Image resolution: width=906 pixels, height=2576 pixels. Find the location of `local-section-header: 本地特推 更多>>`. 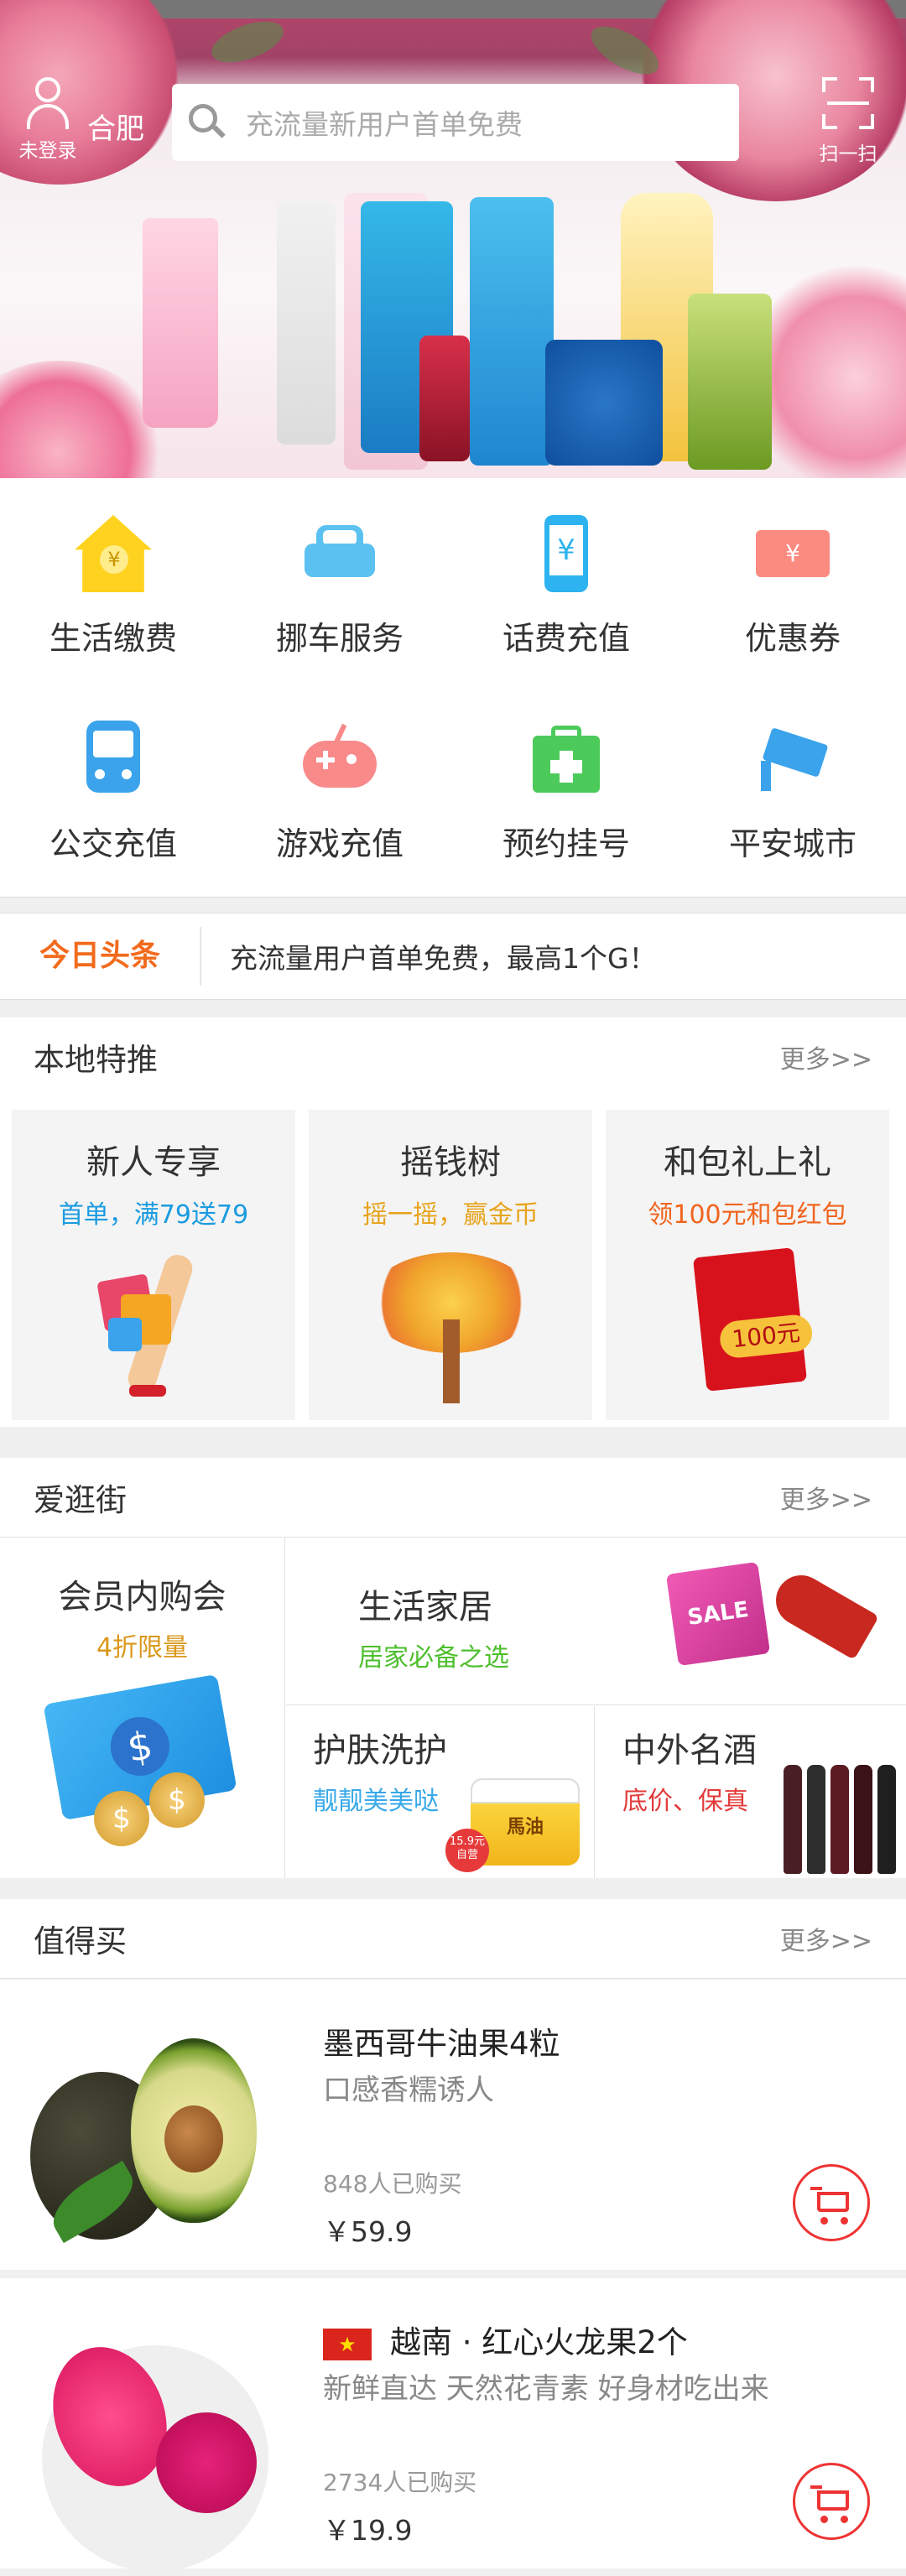

local-section-header: 本地特推 更多>> is located at coordinates (453, 1057).